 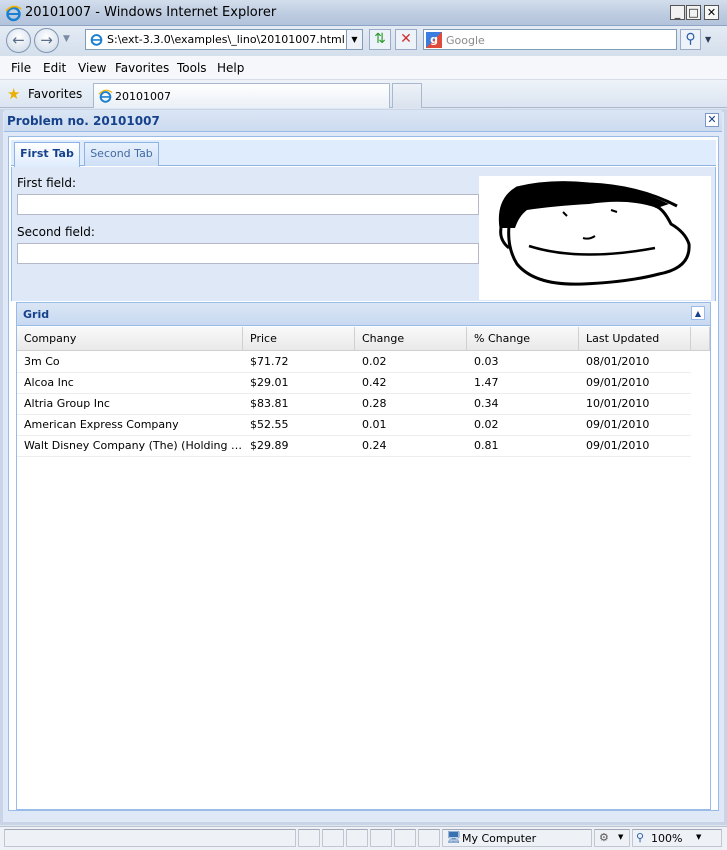 What do you see at coordinates (700, 339) in the screenshot?
I see `column-header-spacer` at bounding box center [700, 339].